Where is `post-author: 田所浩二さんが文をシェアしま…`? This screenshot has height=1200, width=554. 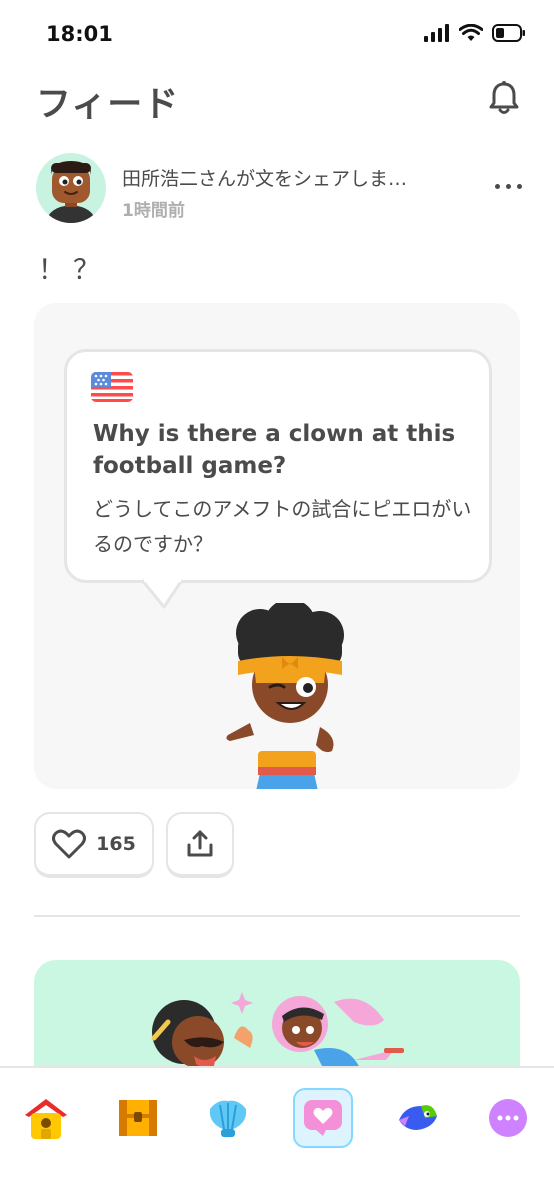
post-author: 田所浩二さんが文をシェアしま… is located at coordinates (265, 179).